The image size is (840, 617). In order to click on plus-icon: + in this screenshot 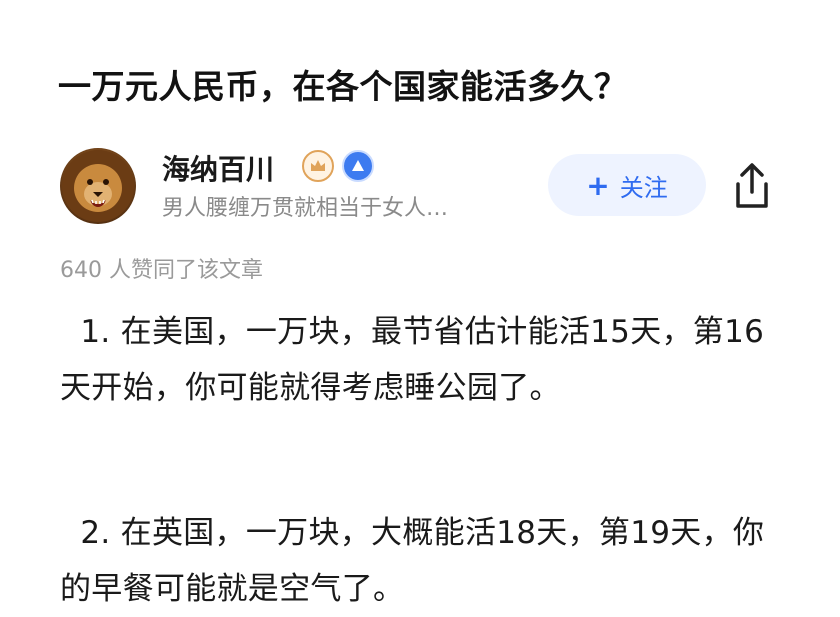, I will do `click(598, 185)`.